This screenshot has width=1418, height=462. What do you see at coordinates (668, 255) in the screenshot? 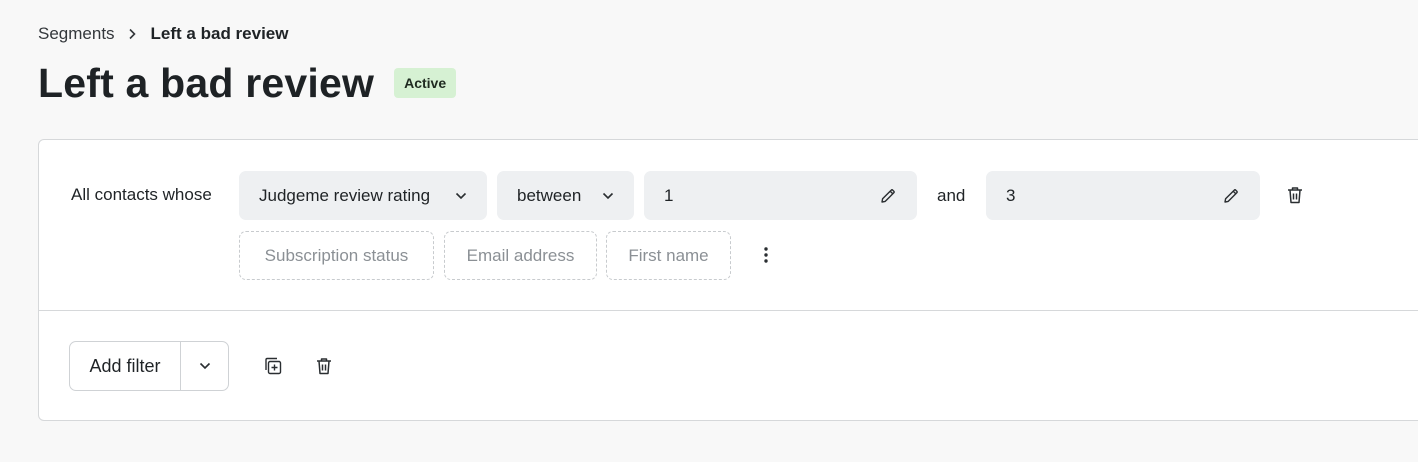
I see `suggestion-first-name: First name` at bounding box center [668, 255].